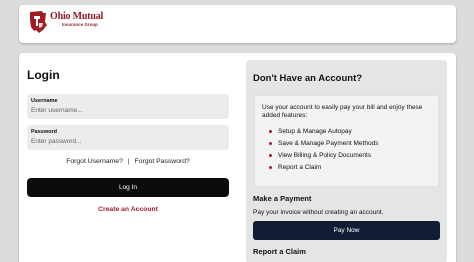  Describe the element at coordinates (43, 75) in the screenshot. I see `login-title: Login` at that location.